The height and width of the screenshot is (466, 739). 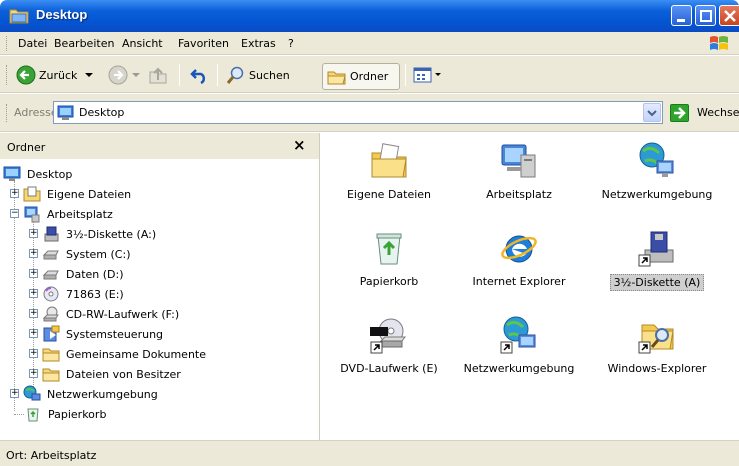 I want to click on content-item-netzwerkumgebung-shortcut: Netzwerkumgebung, so click(x=519, y=345).